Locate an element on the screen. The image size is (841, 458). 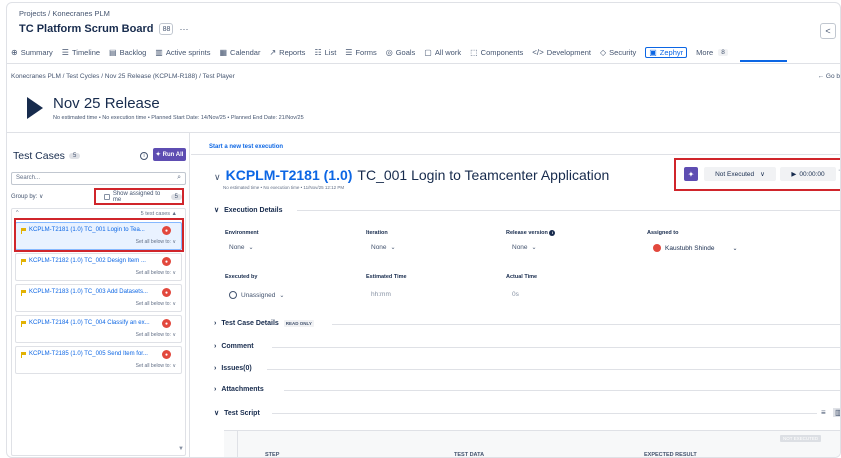
section-title: Issues(0) is located at coordinates (236, 368).